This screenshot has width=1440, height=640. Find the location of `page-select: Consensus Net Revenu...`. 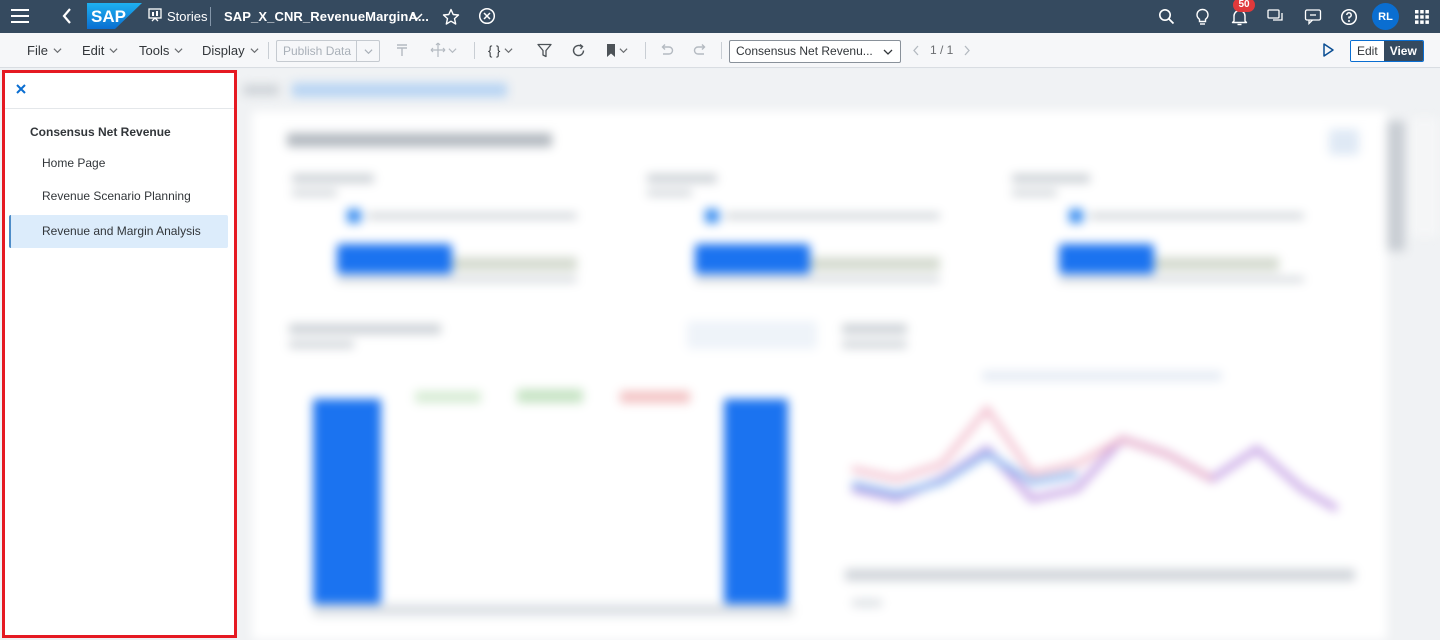

page-select: Consensus Net Revenu... is located at coordinates (815, 51).